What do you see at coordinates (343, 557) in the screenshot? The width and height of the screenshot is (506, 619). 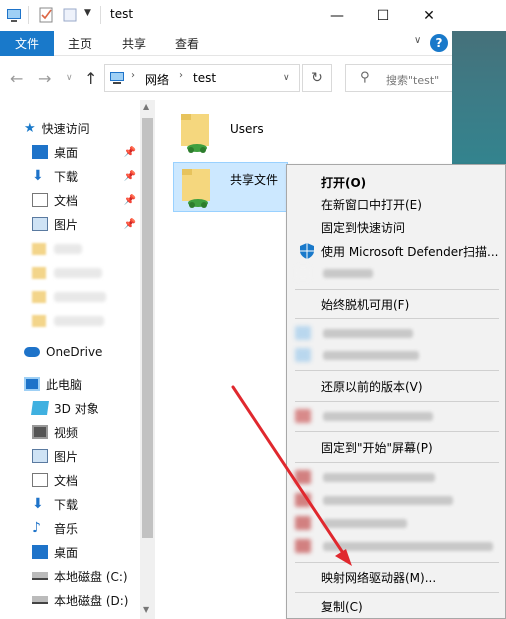 I see `arrow-head-icon` at bounding box center [343, 557].